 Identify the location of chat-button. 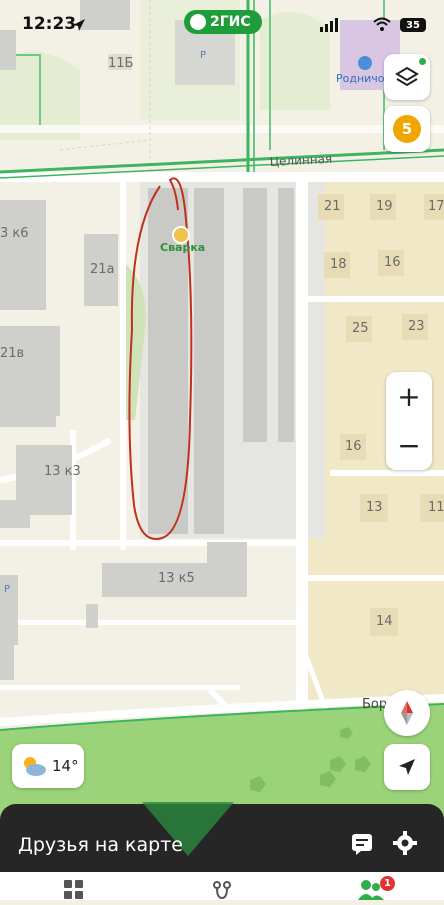
(362, 844).